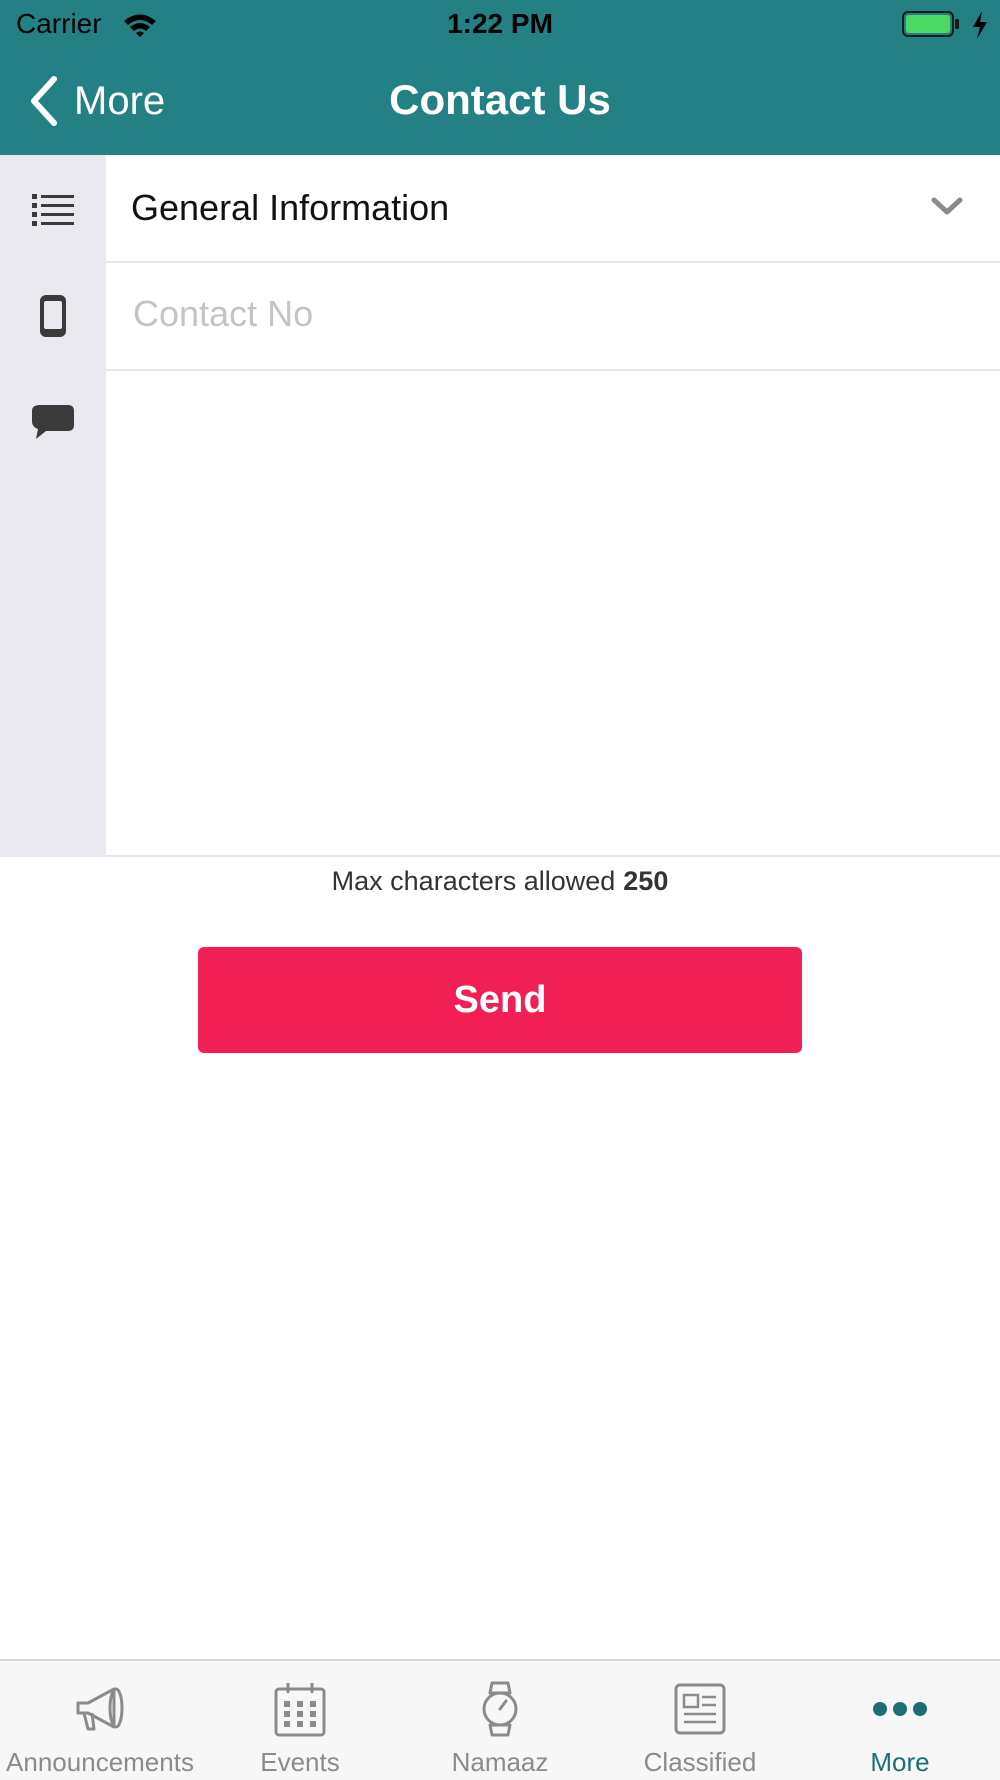  Describe the element at coordinates (53, 316) in the screenshot. I see `mobile-phone-icon` at that location.